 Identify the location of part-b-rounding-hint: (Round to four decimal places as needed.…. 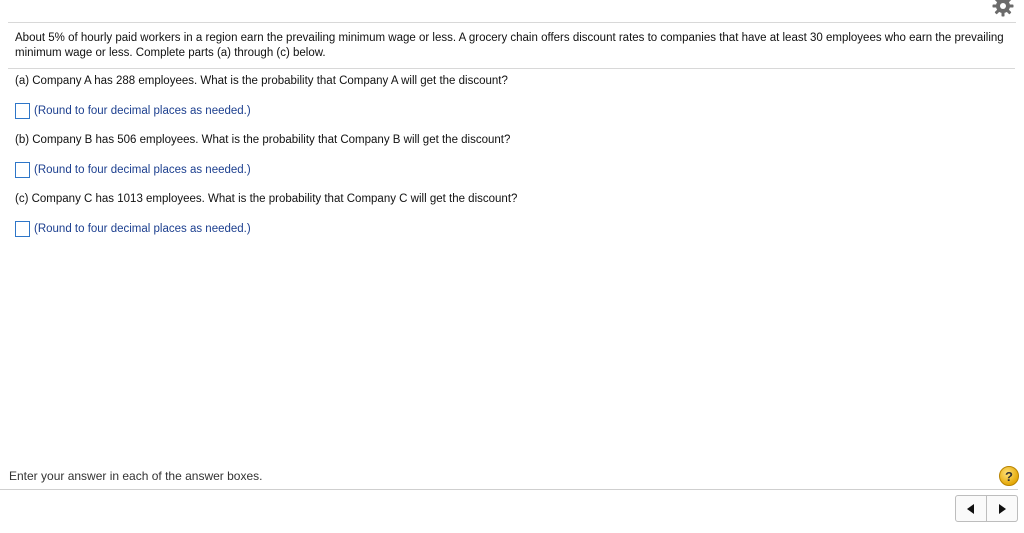
(142, 169).